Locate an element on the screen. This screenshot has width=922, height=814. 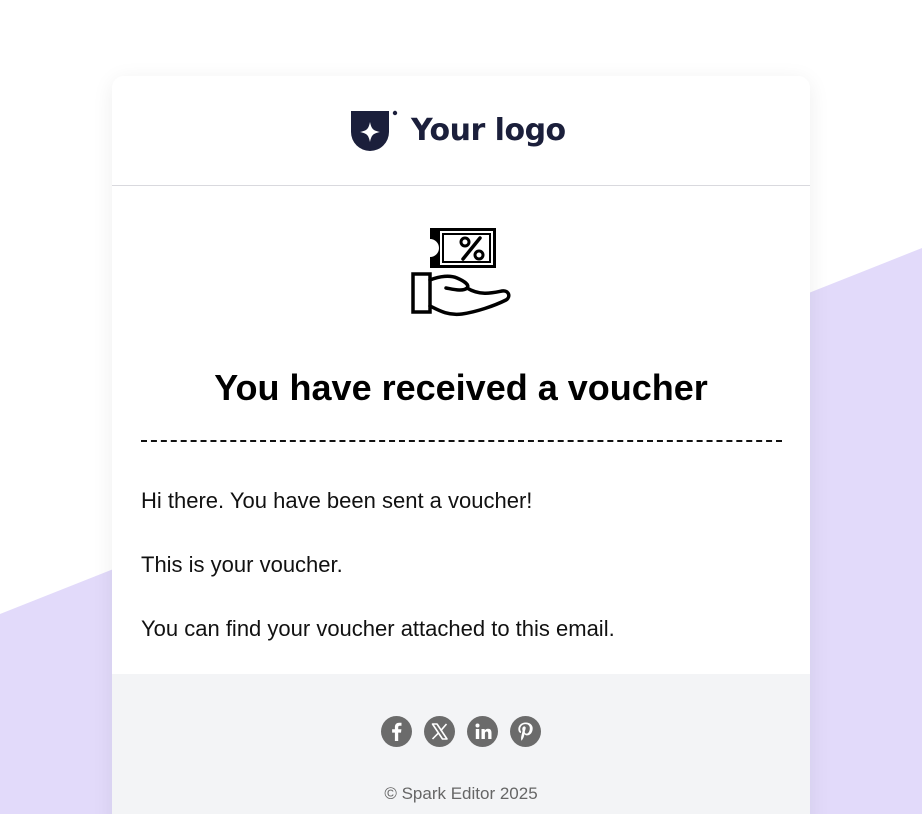
x-link is located at coordinates (439, 731).